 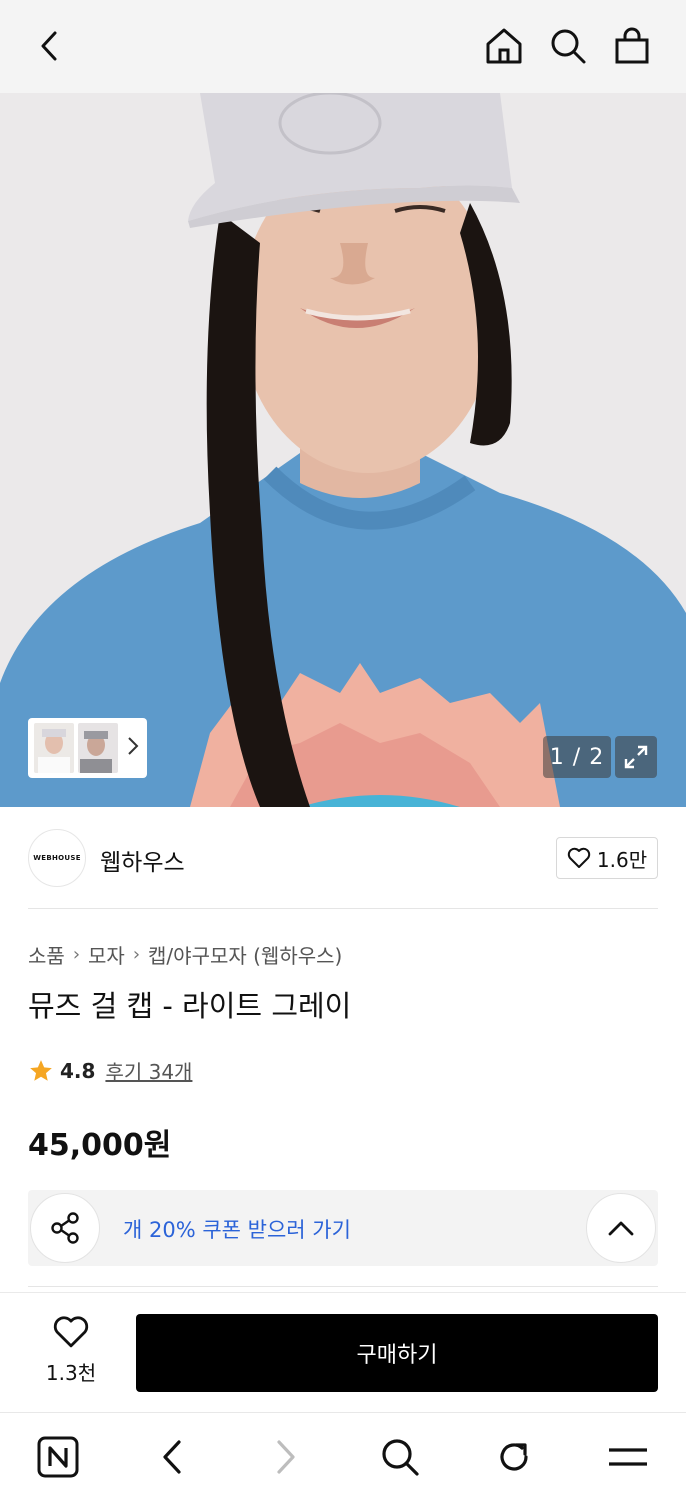 I want to click on rating-score: 4.8, so click(x=78, y=1070).